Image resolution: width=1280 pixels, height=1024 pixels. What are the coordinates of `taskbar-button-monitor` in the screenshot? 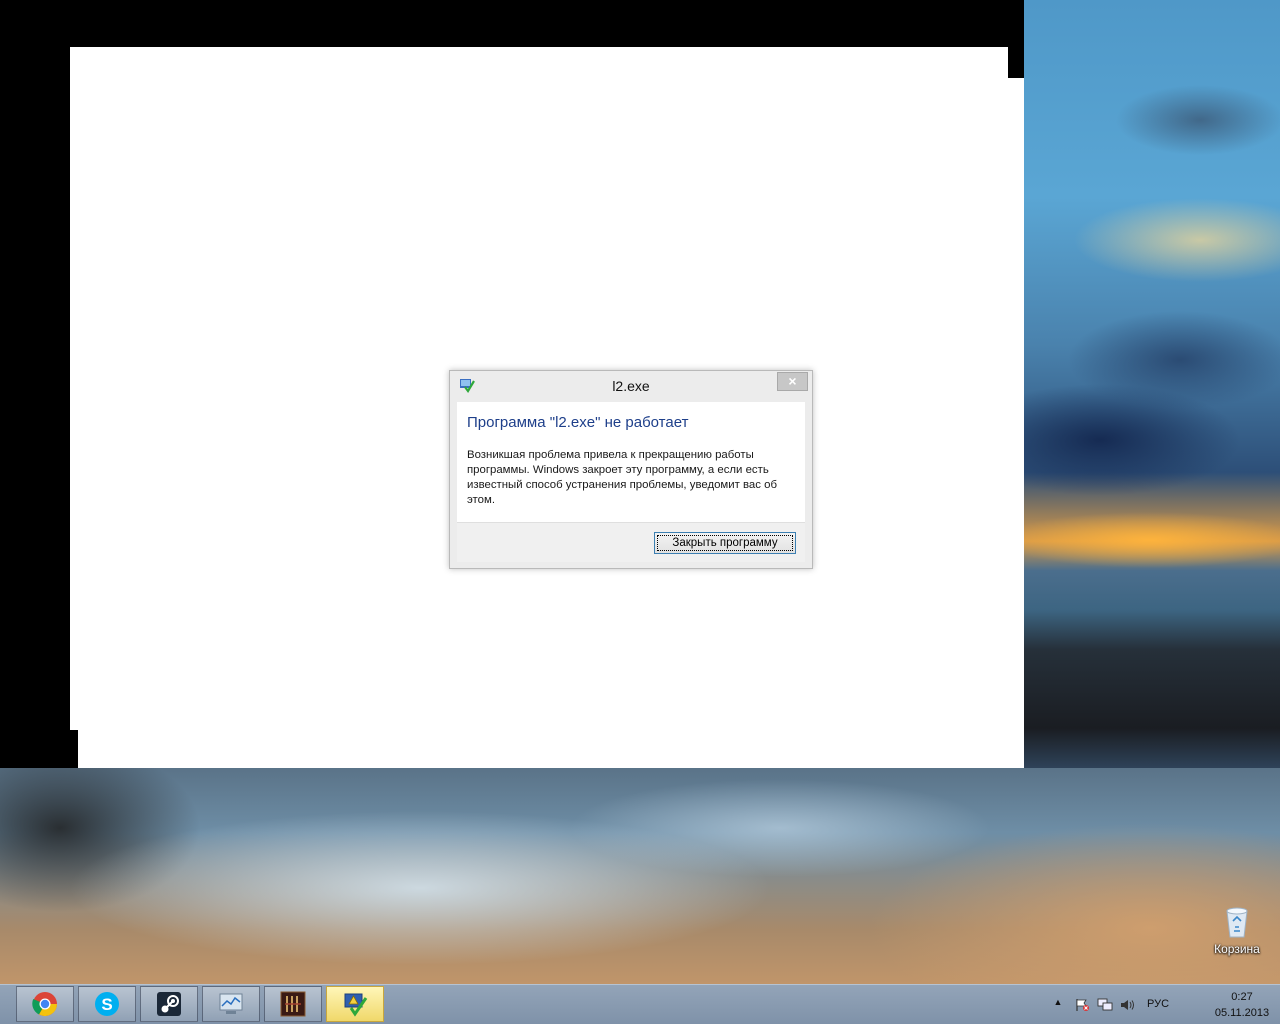 It's located at (231, 1004).